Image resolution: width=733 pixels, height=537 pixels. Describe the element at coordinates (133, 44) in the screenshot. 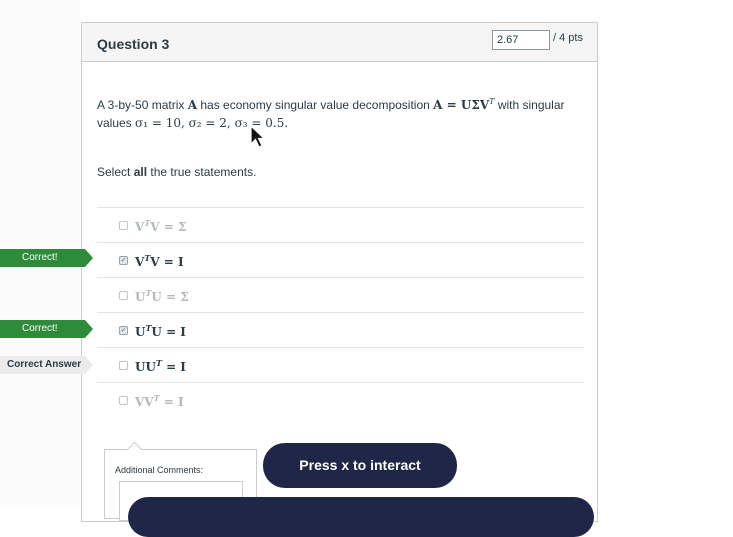

I see `question-title: Question 3` at that location.